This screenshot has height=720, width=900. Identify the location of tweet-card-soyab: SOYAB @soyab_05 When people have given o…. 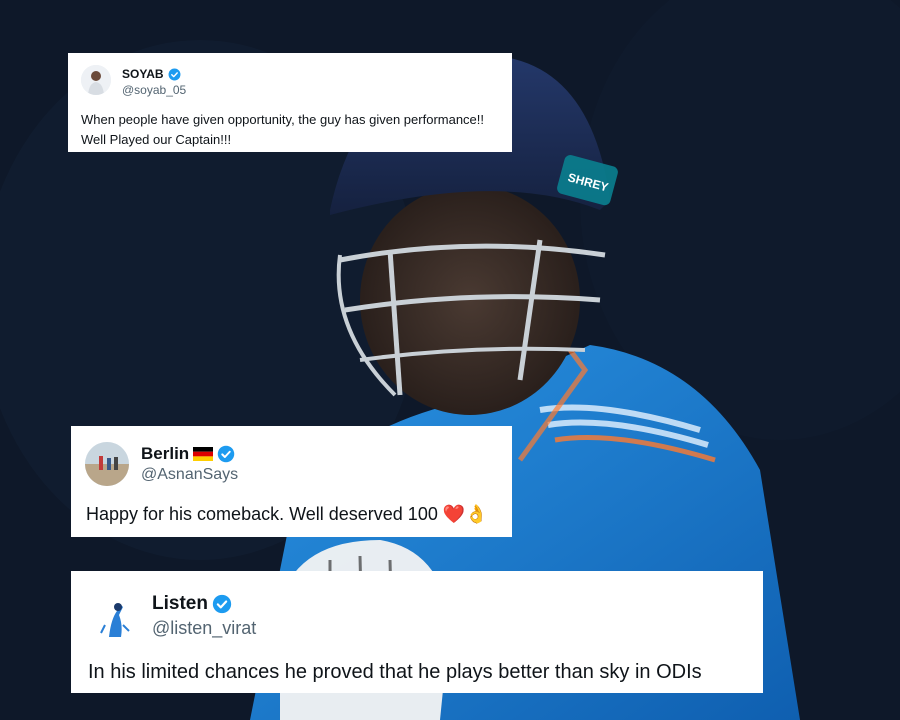
(290, 102).